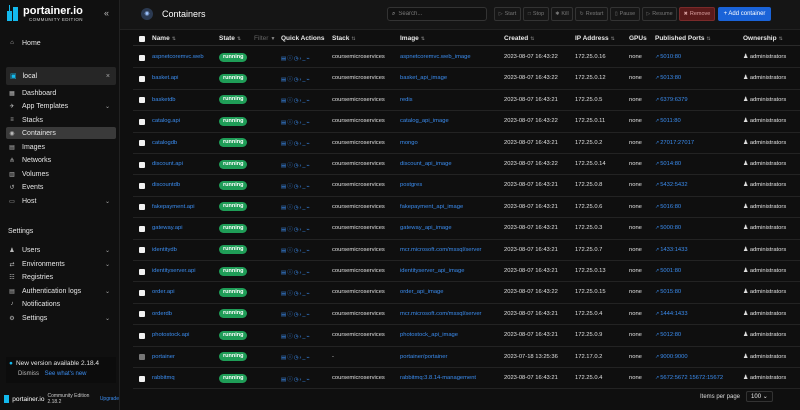  Describe the element at coordinates (409, 143) in the screenshot. I see `image-link: mongo` at that location.